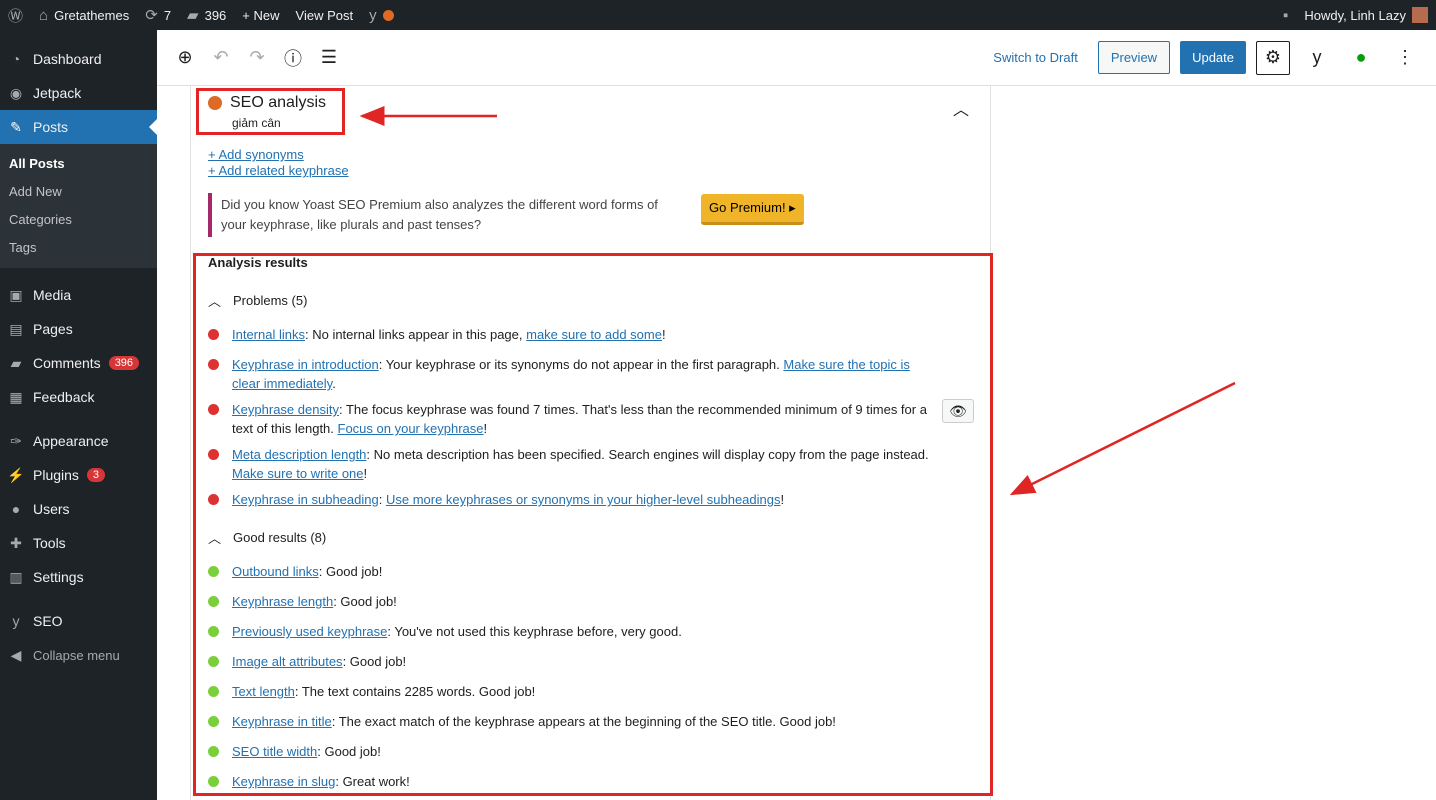 The width and height of the screenshot is (1436, 800). I want to click on fix-link: make sure to add some, so click(594, 334).